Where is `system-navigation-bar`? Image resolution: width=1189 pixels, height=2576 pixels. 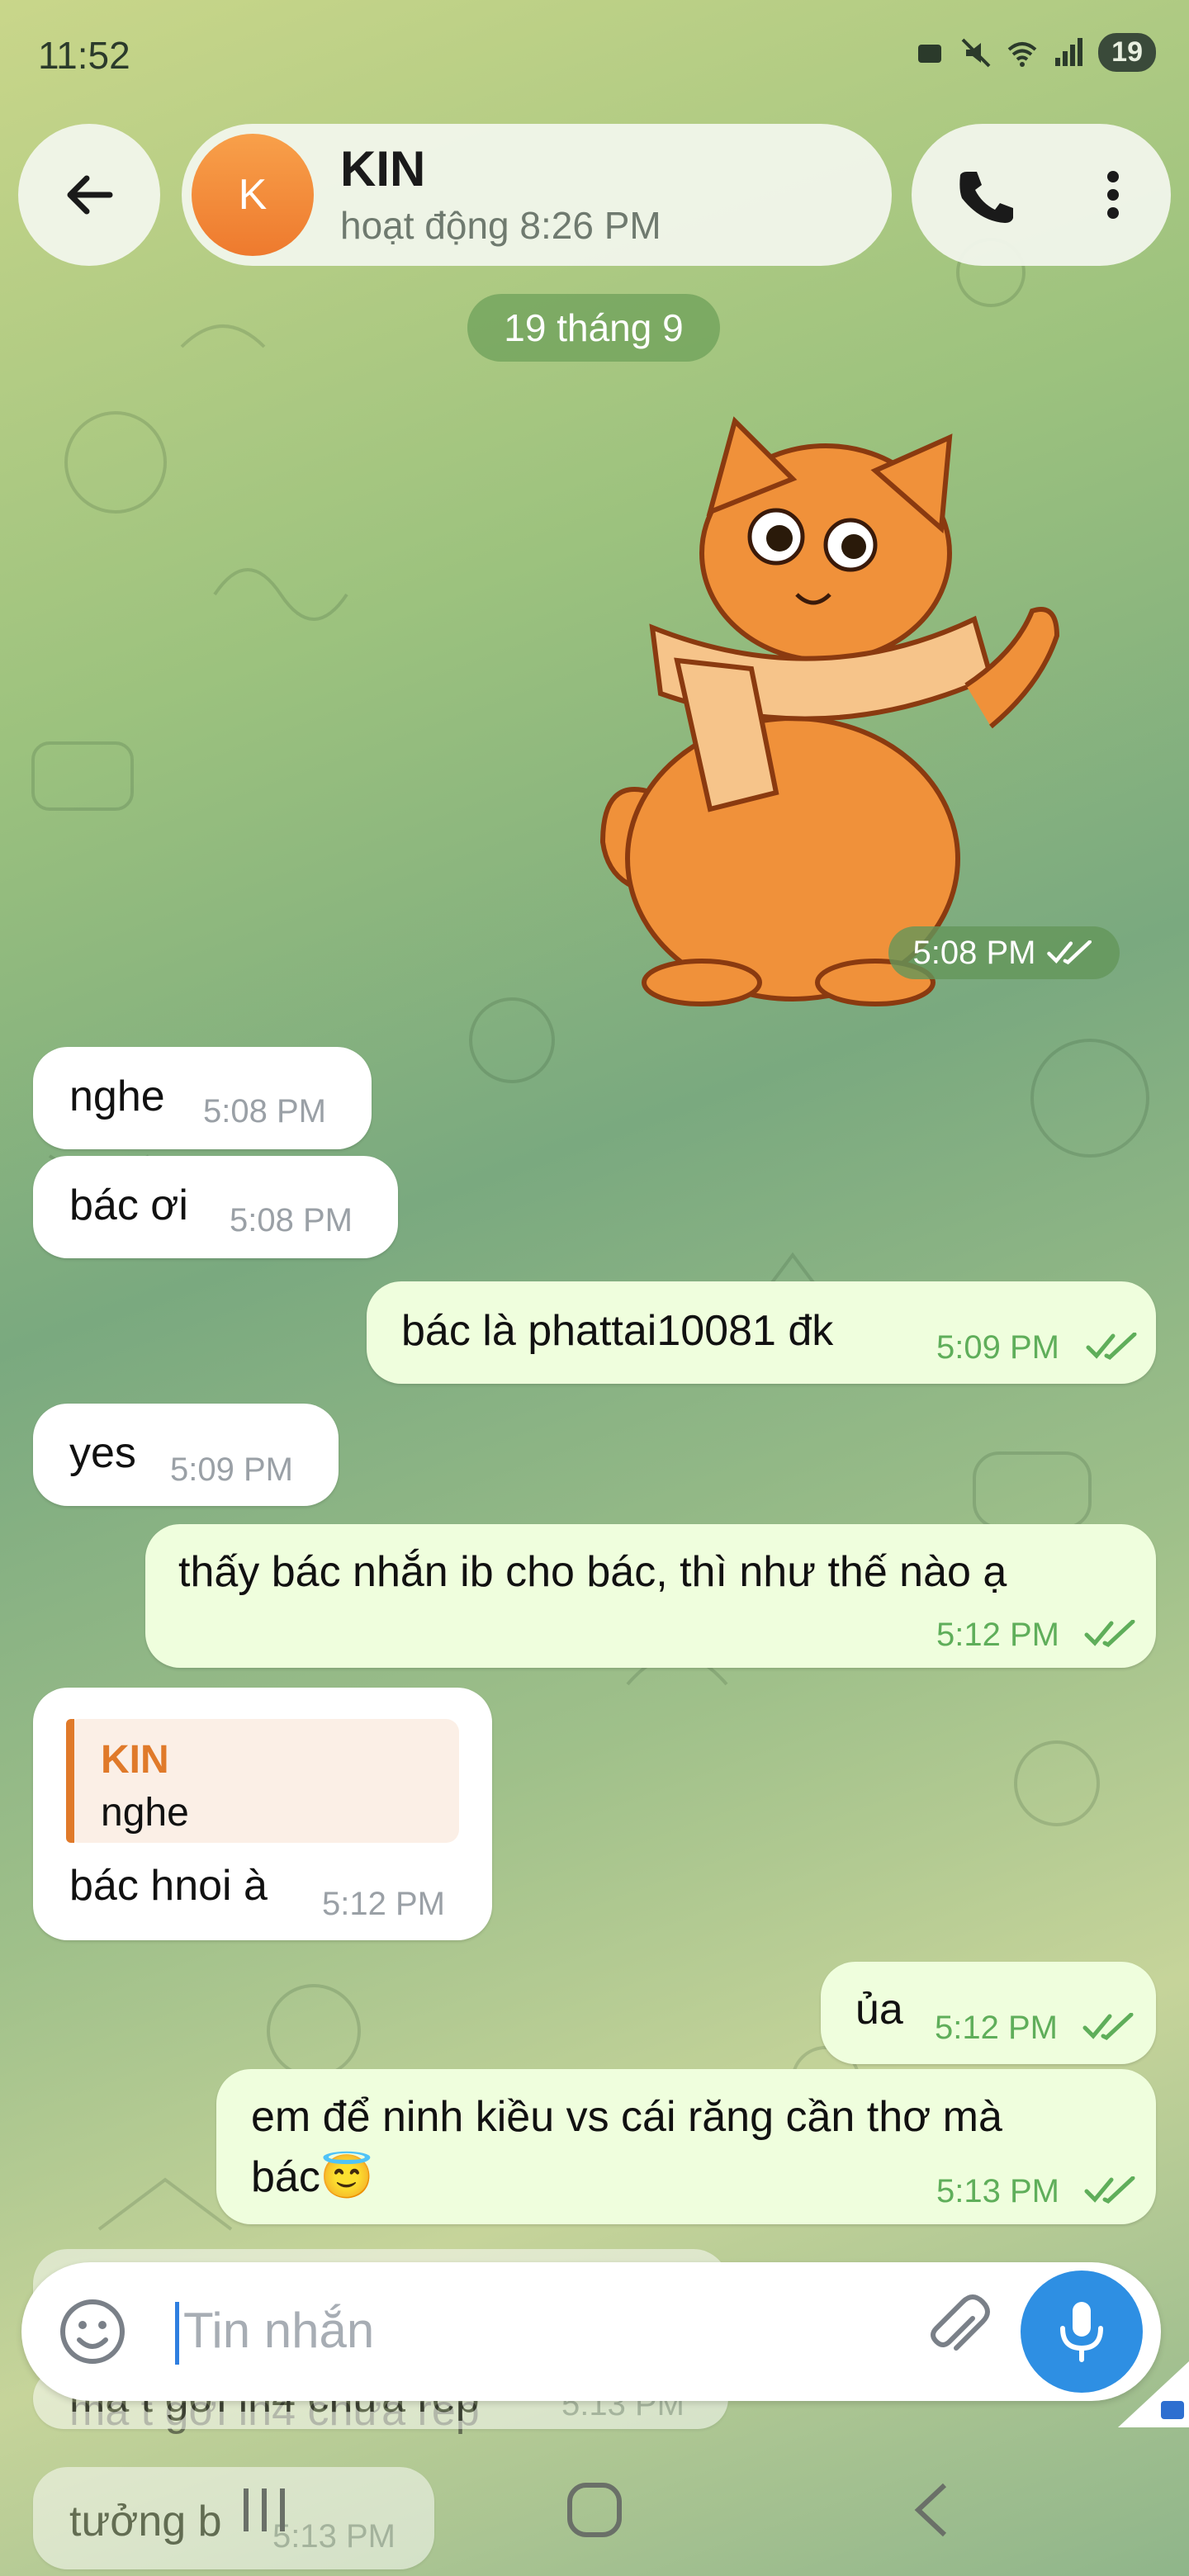
system-navigation-bar is located at coordinates (594, 2510).